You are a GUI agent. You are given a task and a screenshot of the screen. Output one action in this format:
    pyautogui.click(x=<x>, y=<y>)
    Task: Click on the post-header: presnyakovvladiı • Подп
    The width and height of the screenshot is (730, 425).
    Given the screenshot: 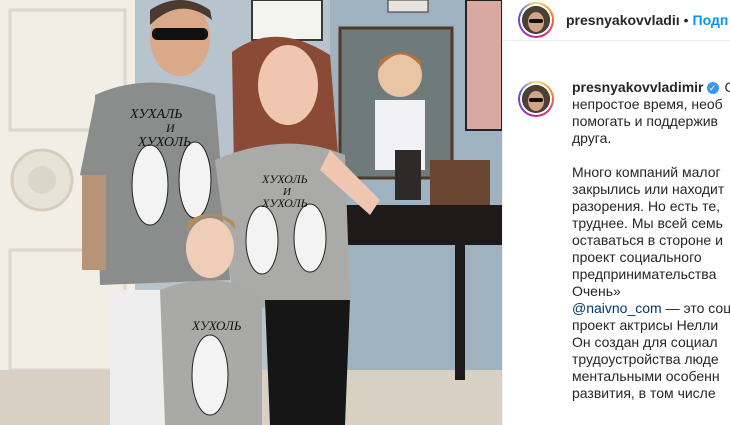 What is the action you would take?
    pyautogui.click(x=616, y=20)
    